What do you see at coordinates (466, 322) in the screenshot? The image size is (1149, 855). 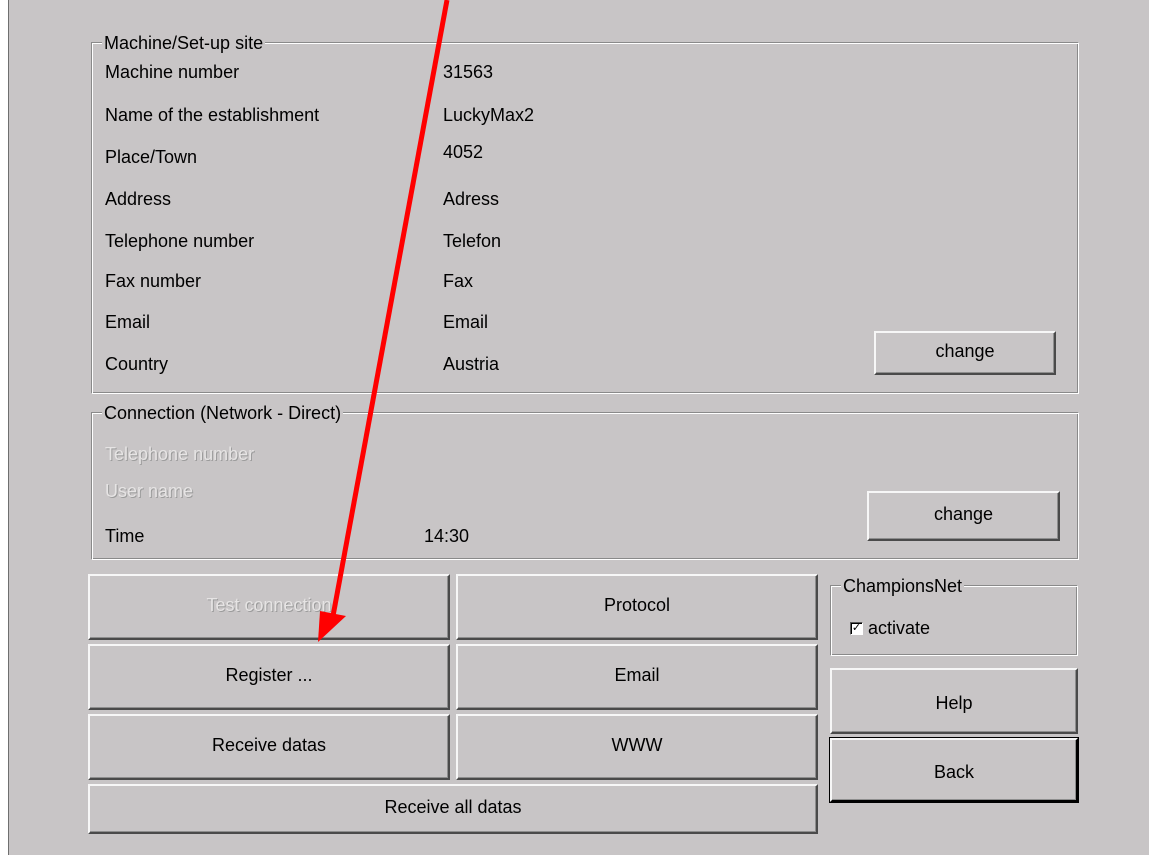 I see `email-value: Email` at bounding box center [466, 322].